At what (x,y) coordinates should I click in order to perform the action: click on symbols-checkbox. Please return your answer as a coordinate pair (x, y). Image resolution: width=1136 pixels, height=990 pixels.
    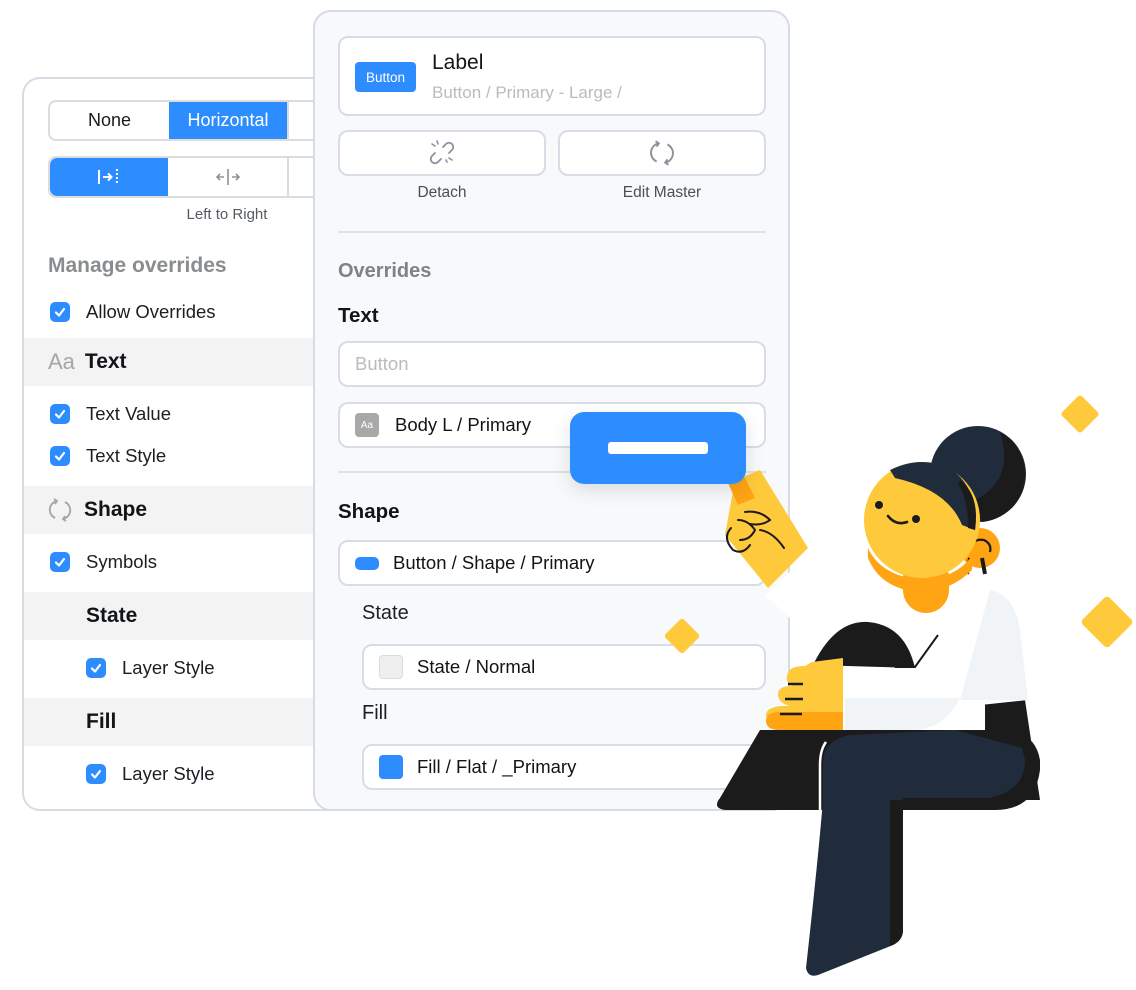
    Looking at the image, I should click on (60, 562).